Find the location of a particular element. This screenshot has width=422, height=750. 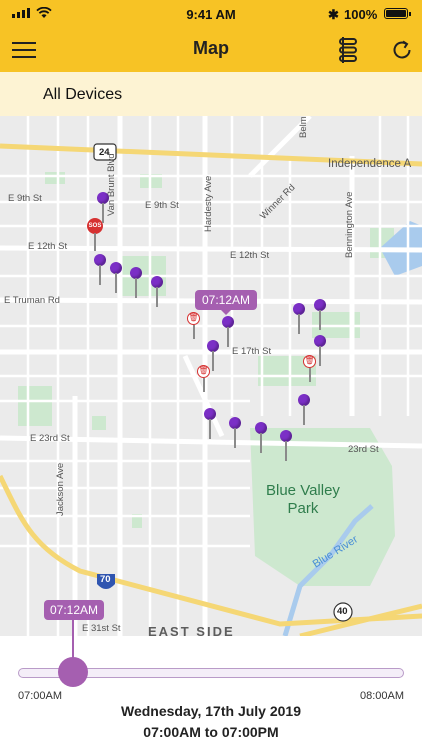

park-label: Blue Valley Park is located at coordinates (303, 499).